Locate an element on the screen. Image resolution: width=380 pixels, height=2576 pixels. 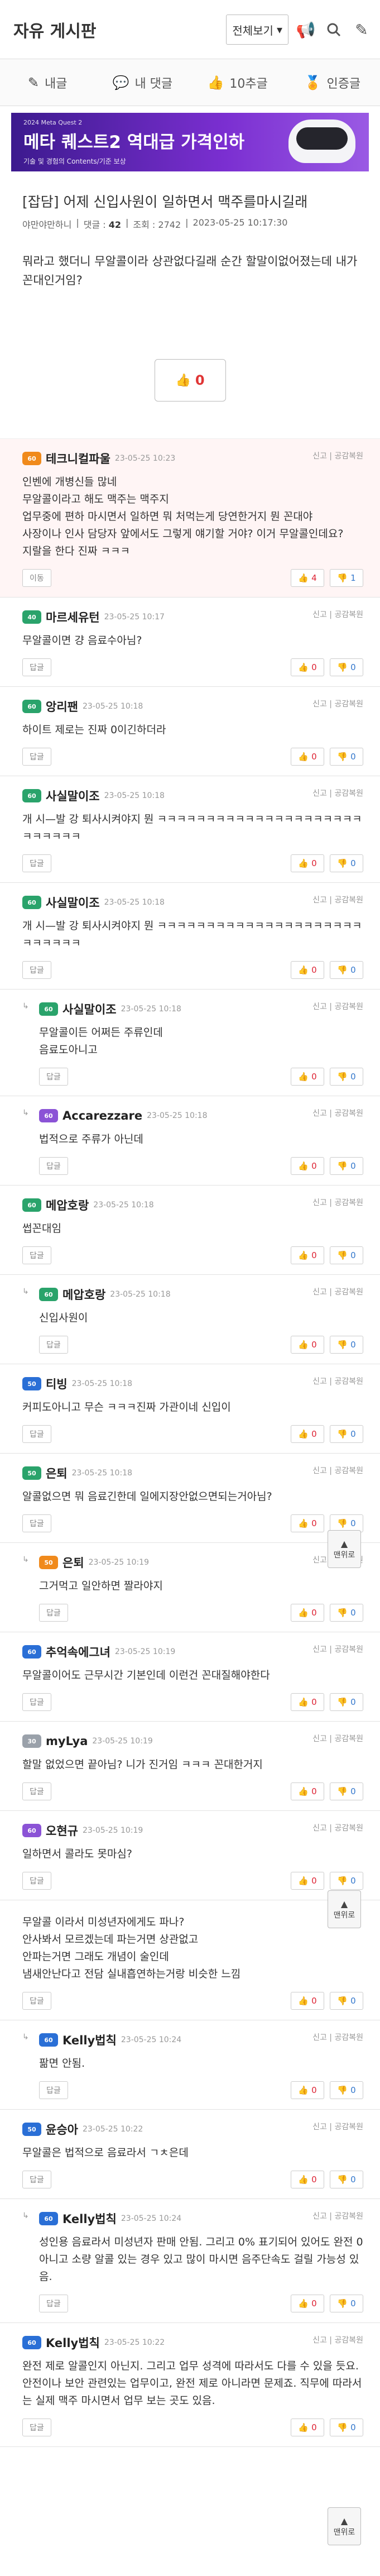
post-like-button: 👍 0 is located at coordinates (190, 380).